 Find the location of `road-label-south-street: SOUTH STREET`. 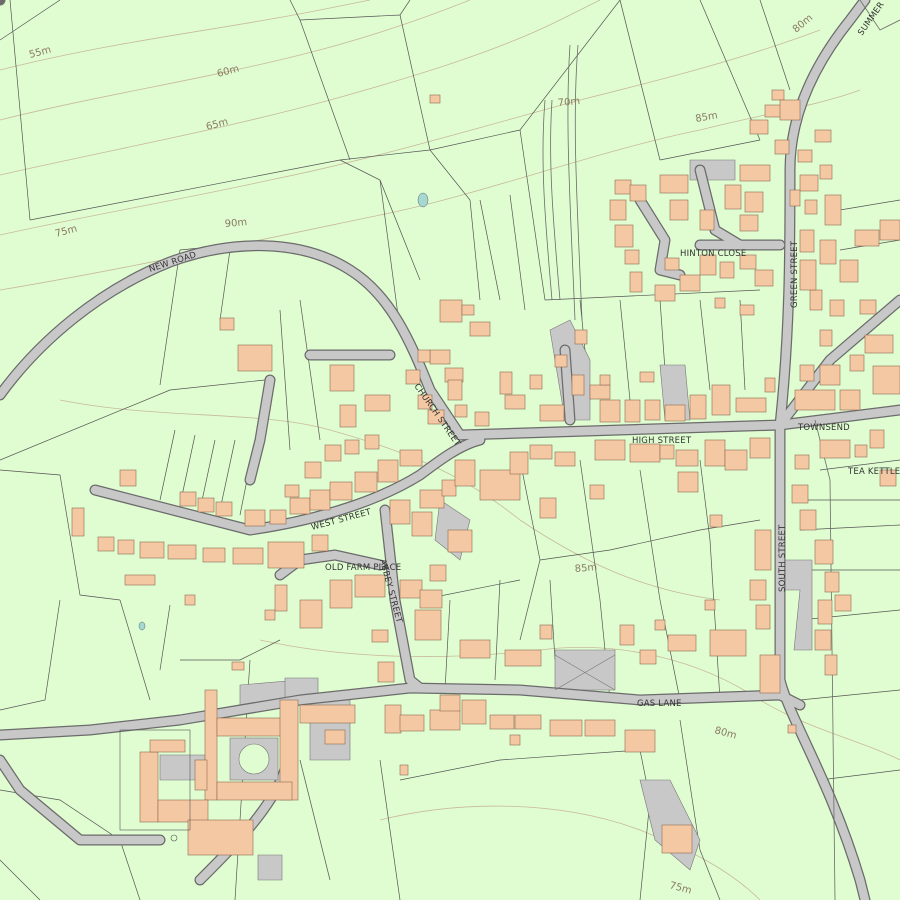

road-label-south-street: SOUTH STREET is located at coordinates (783, 558).